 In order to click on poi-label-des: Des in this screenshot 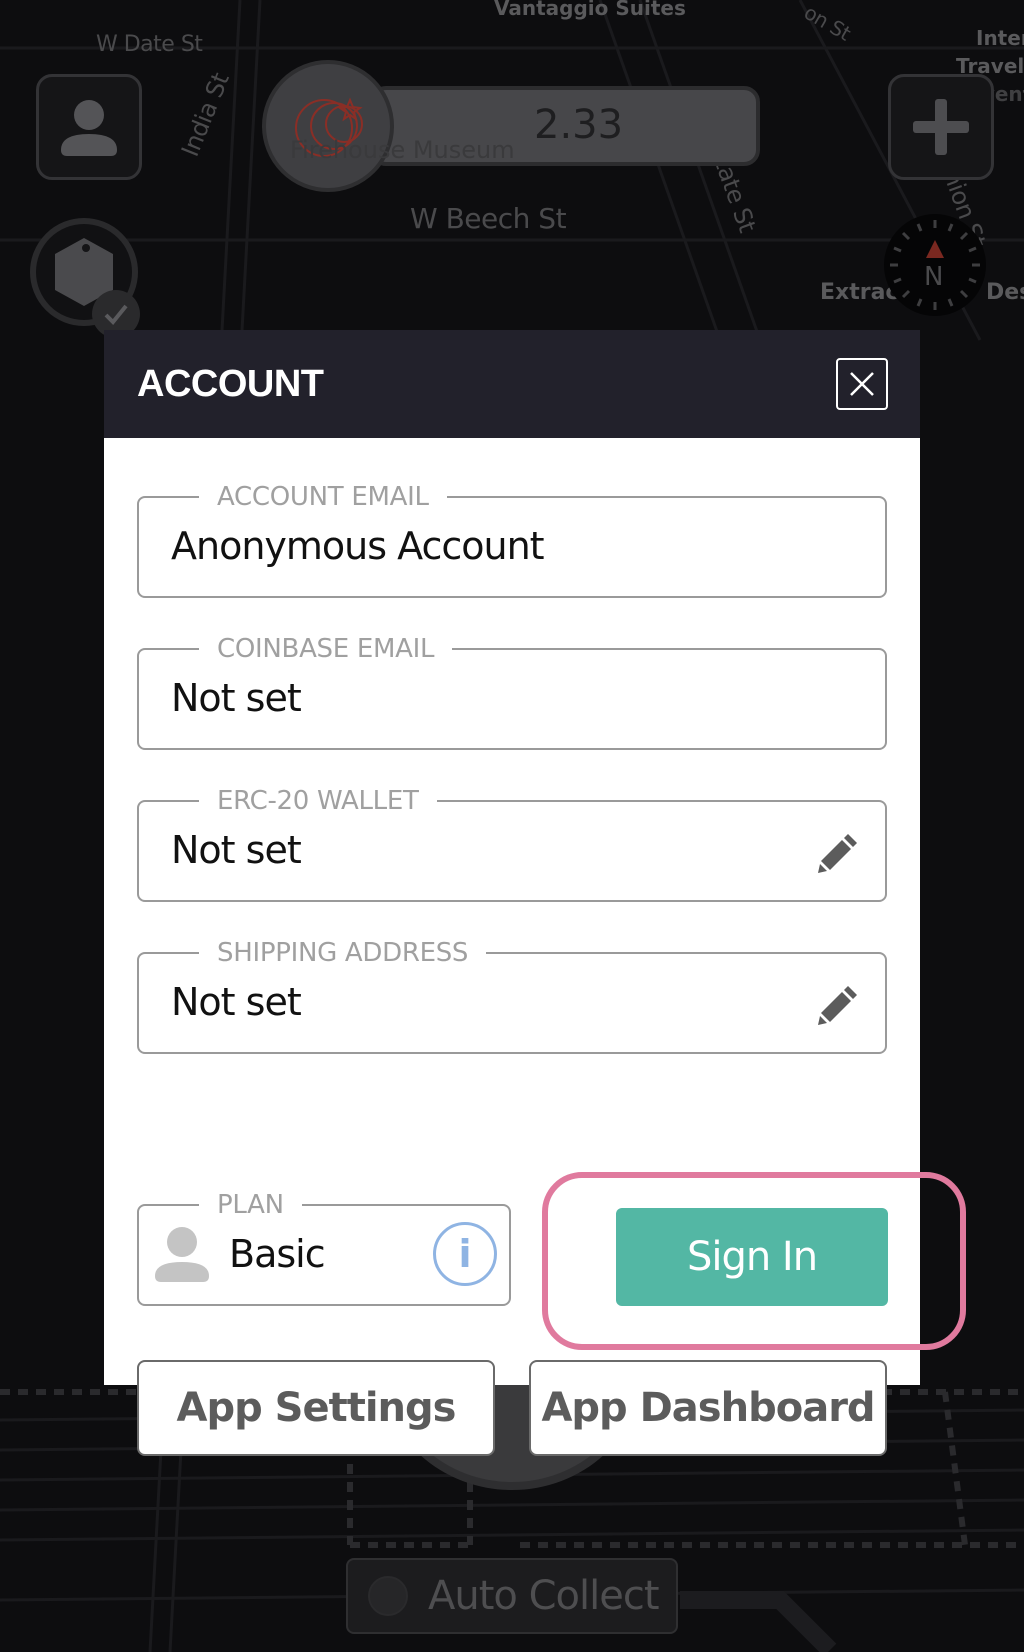, I will do `click(1005, 292)`.